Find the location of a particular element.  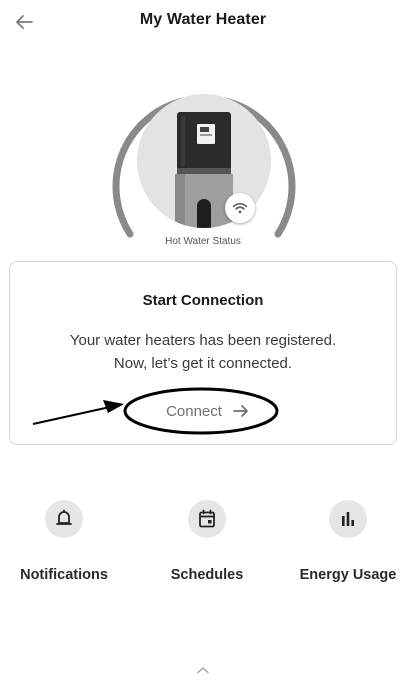

hot-water-status-gauge is located at coordinates (204, 159).